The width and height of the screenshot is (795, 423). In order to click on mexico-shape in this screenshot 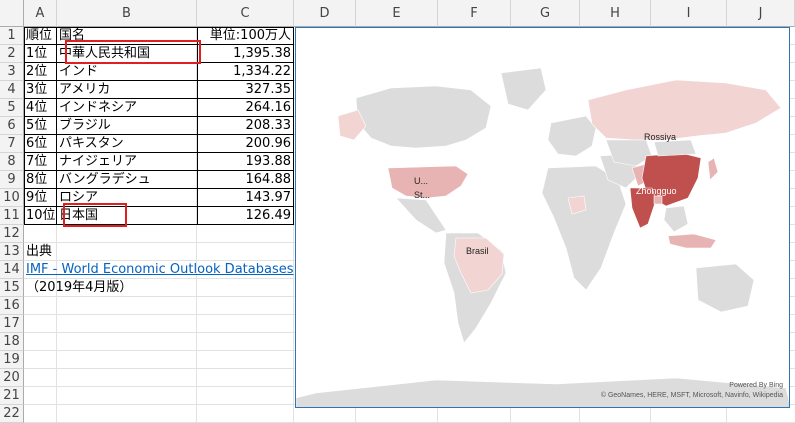, I will do `click(421, 215)`.